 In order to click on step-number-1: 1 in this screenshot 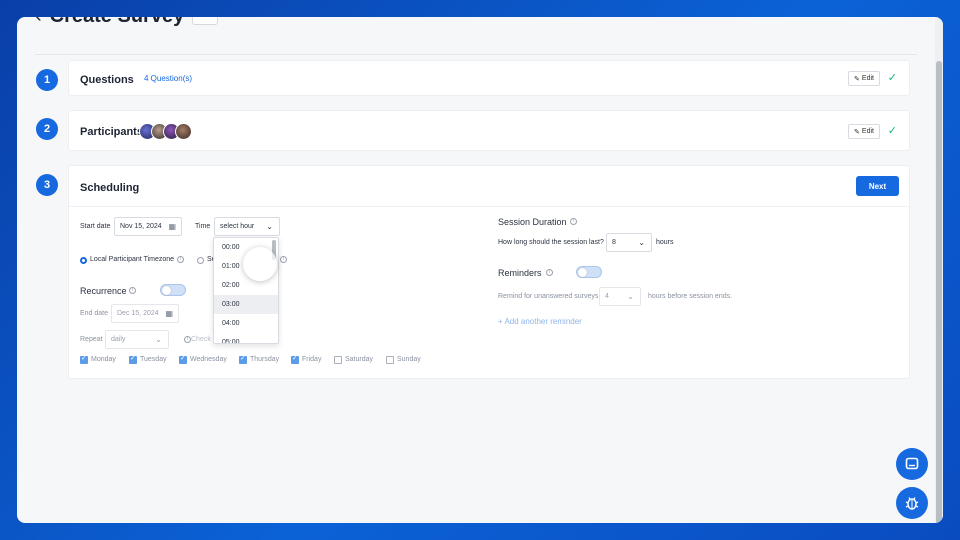, I will do `click(47, 80)`.